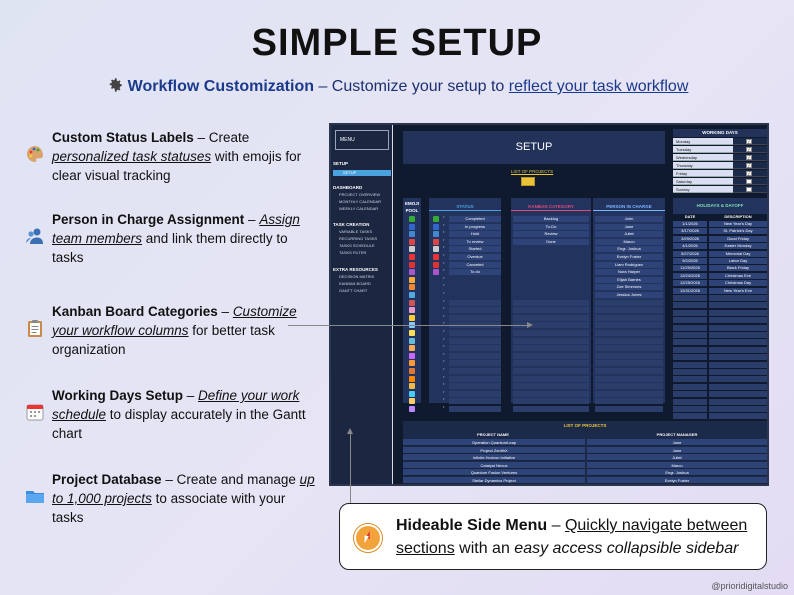  Describe the element at coordinates (690, 238) in the screenshot. I see `holiday-date-cell: 3/29/2026` at that location.